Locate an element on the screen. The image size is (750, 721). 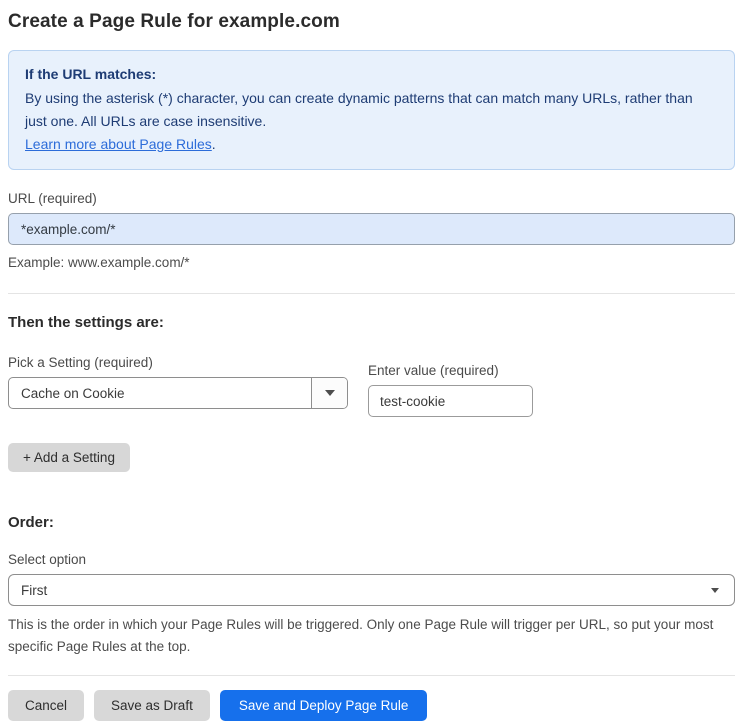
add-setting-button: + Add a Setting is located at coordinates (69, 457).